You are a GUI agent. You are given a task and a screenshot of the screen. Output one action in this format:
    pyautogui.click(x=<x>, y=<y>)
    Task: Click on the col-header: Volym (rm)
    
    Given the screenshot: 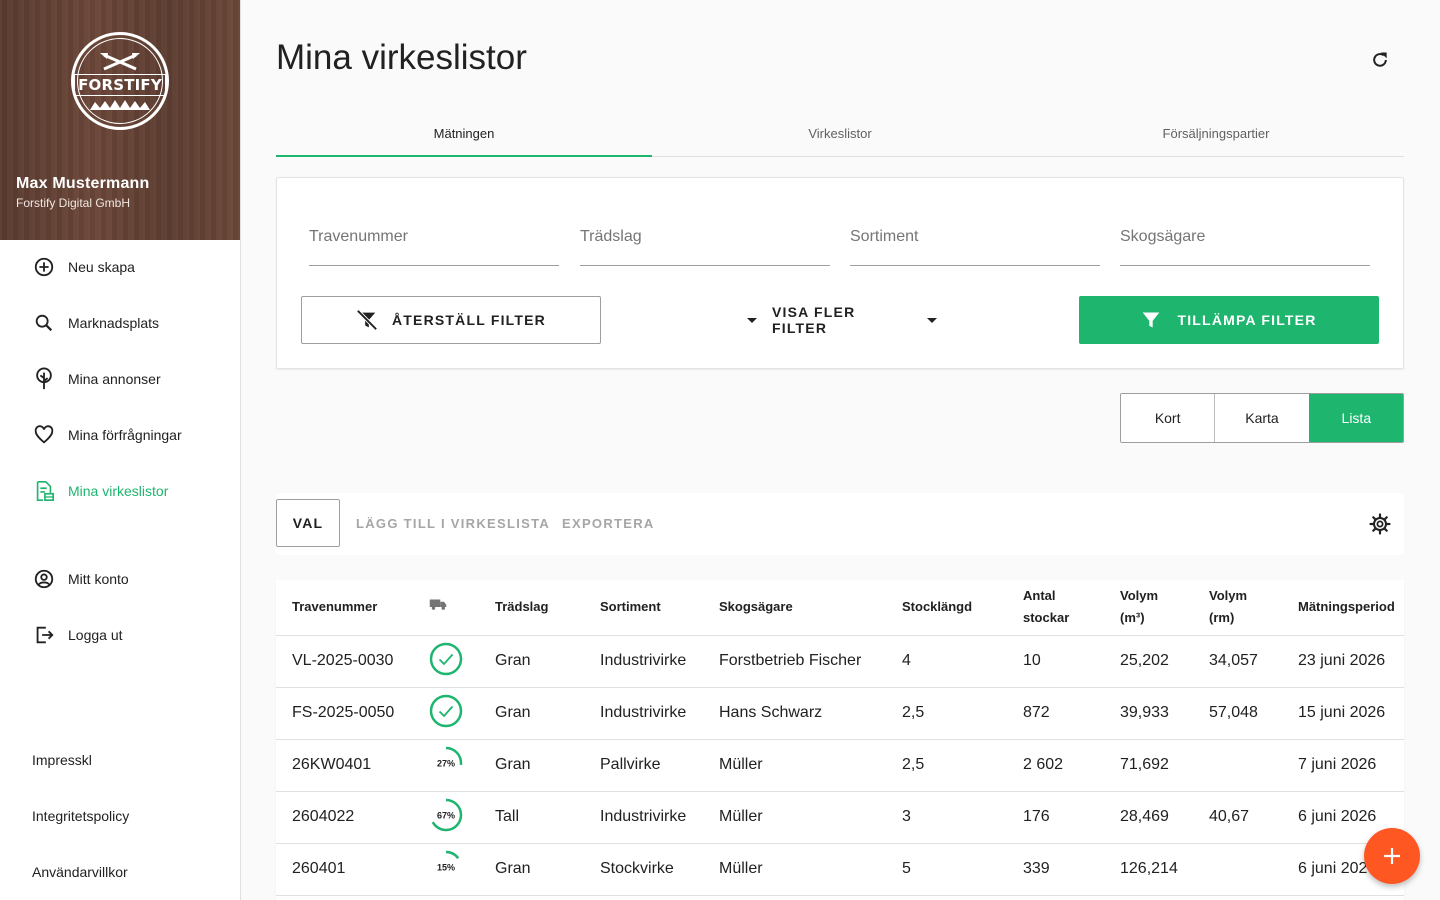 What is the action you would take?
    pyautogui.click(x=1237, y=608)
    